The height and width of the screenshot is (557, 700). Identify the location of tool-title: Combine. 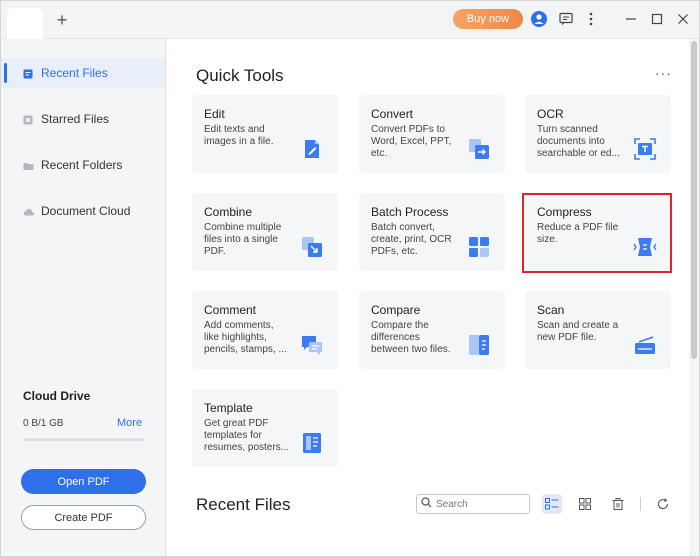
(228, 212).